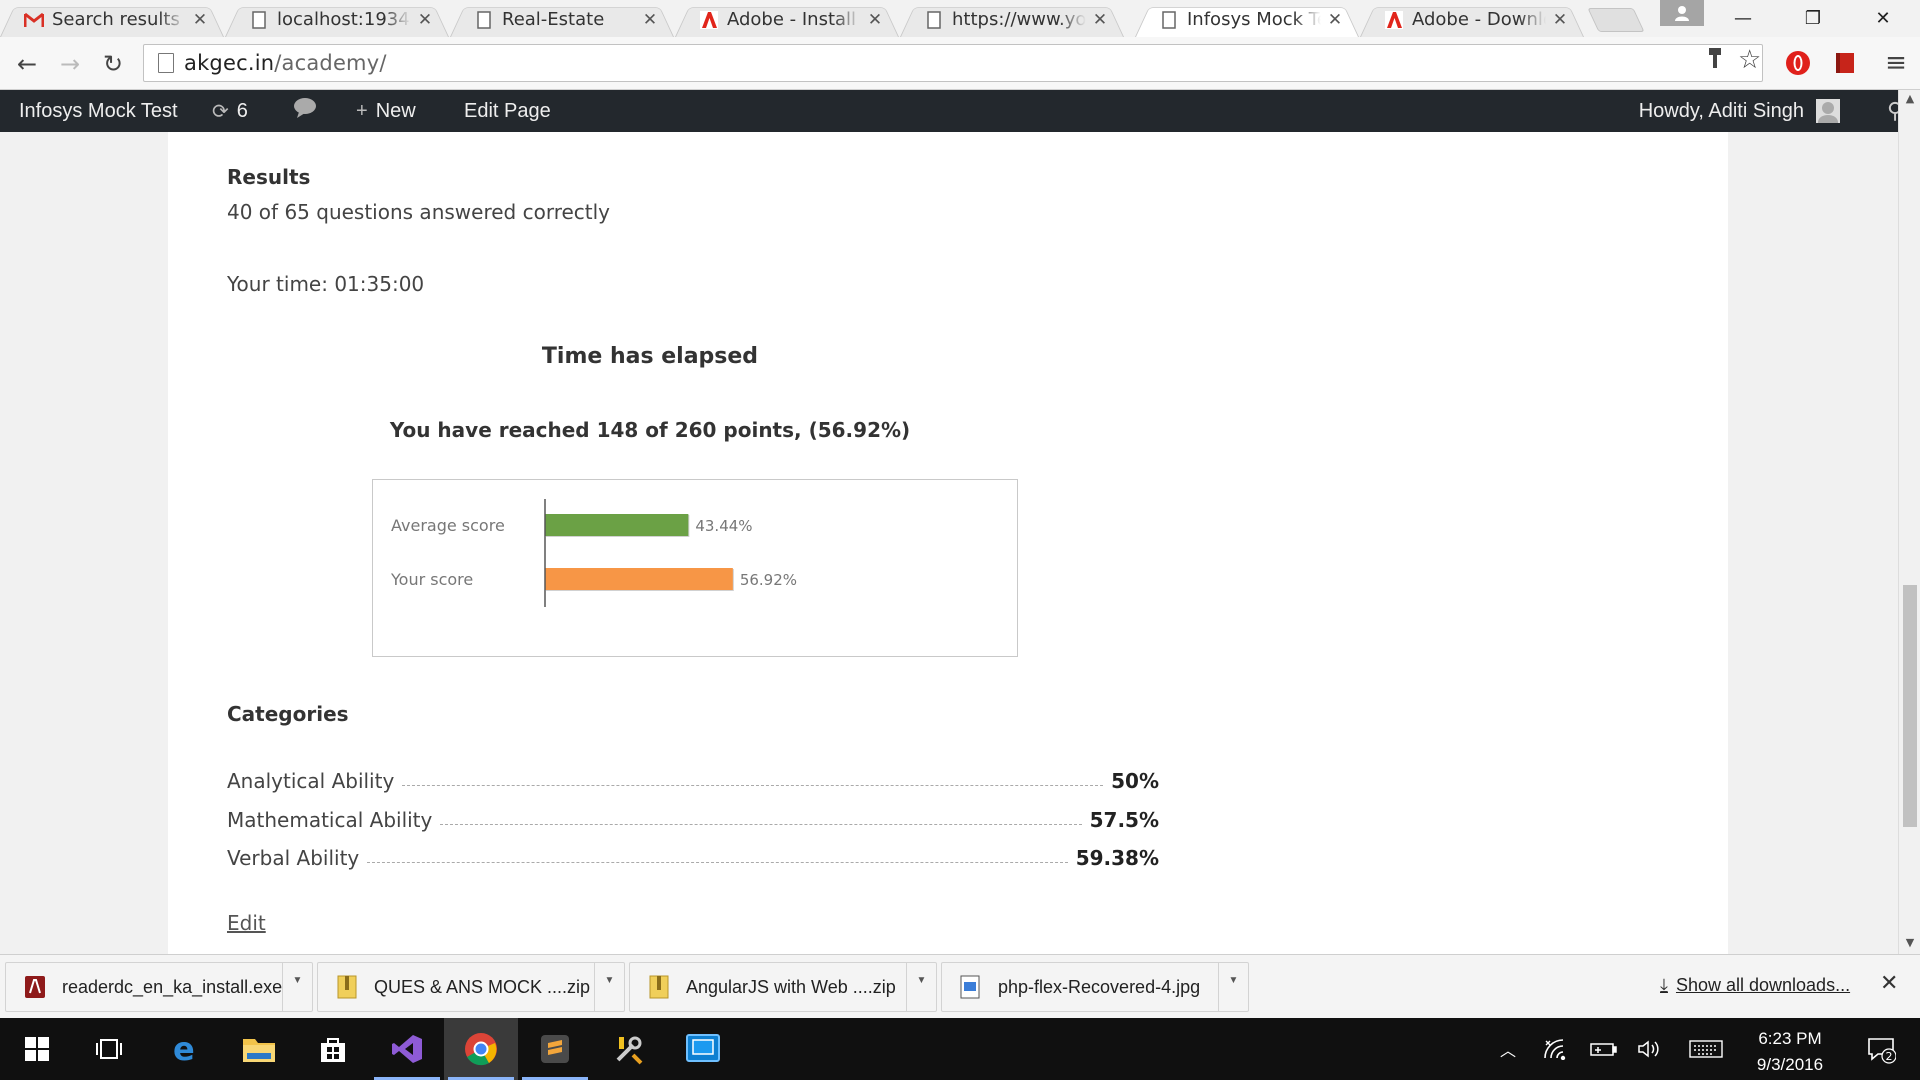  I want to click on category-row: Mathematical Ability 57.5%, so click(693, 817).